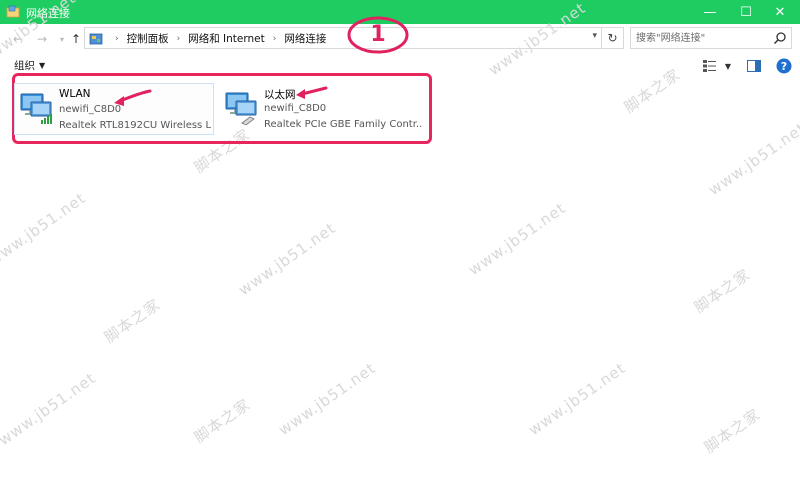  Describe the element at coordinates (96, 38) in the screenshot. I see `control-panel-icon` at that location.